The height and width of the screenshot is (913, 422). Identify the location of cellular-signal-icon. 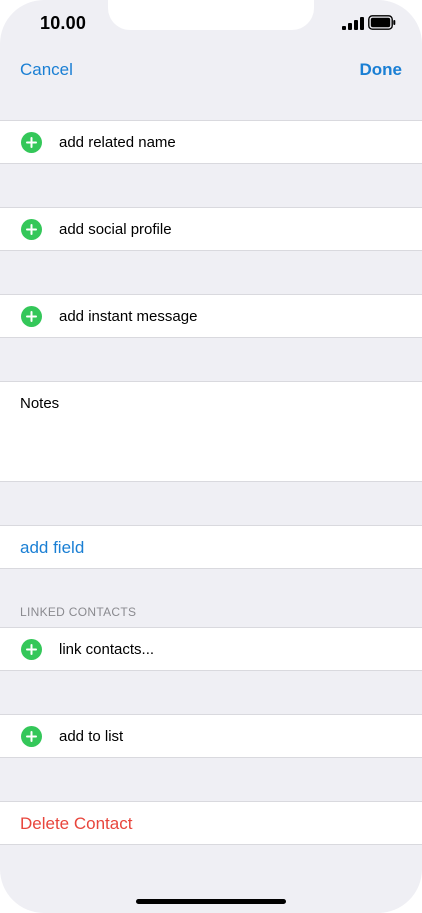
(353, 23).